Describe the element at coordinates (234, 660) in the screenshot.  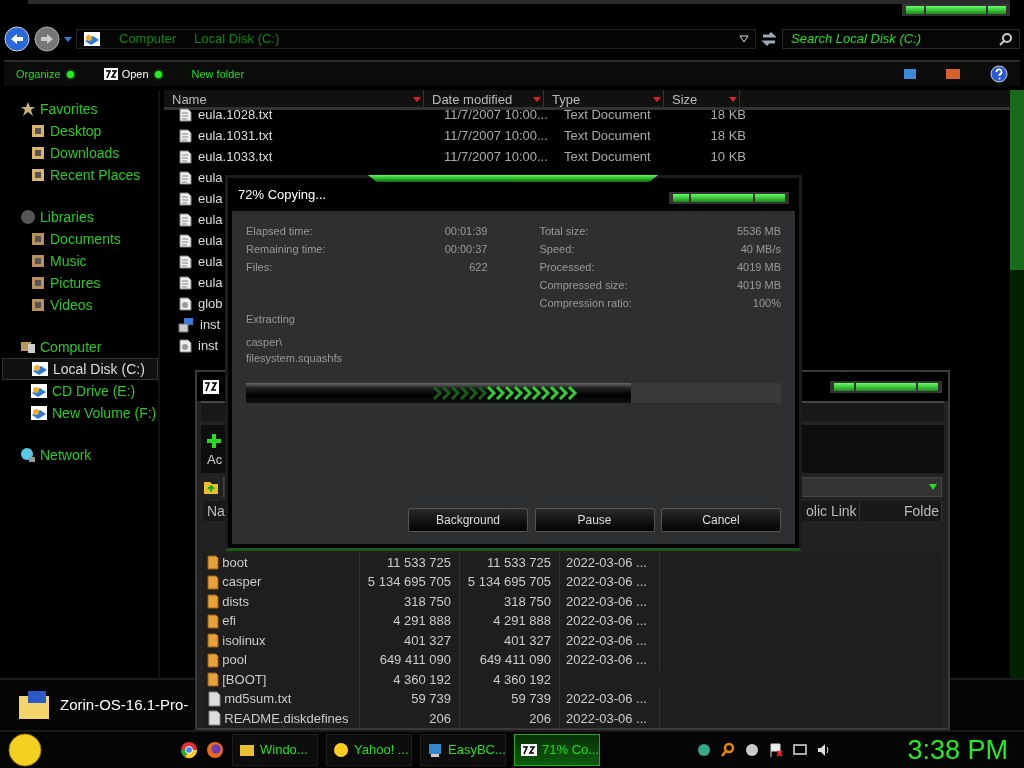
I see `file-name: pool` at that location.